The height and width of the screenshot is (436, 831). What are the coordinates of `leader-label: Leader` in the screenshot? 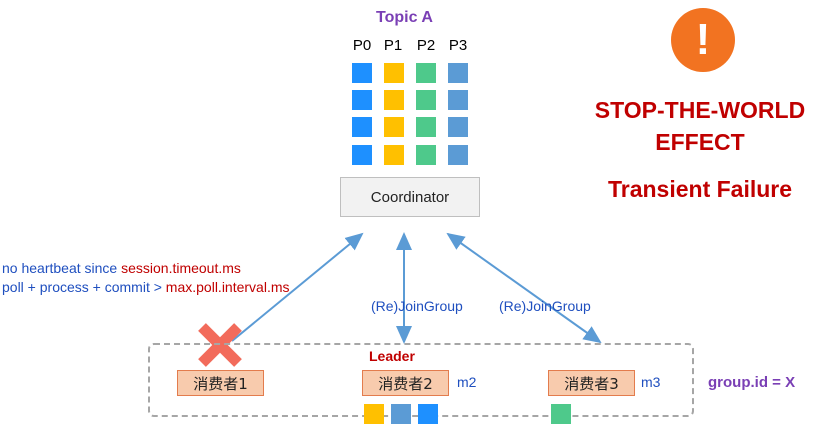 It's located at (392, 356).